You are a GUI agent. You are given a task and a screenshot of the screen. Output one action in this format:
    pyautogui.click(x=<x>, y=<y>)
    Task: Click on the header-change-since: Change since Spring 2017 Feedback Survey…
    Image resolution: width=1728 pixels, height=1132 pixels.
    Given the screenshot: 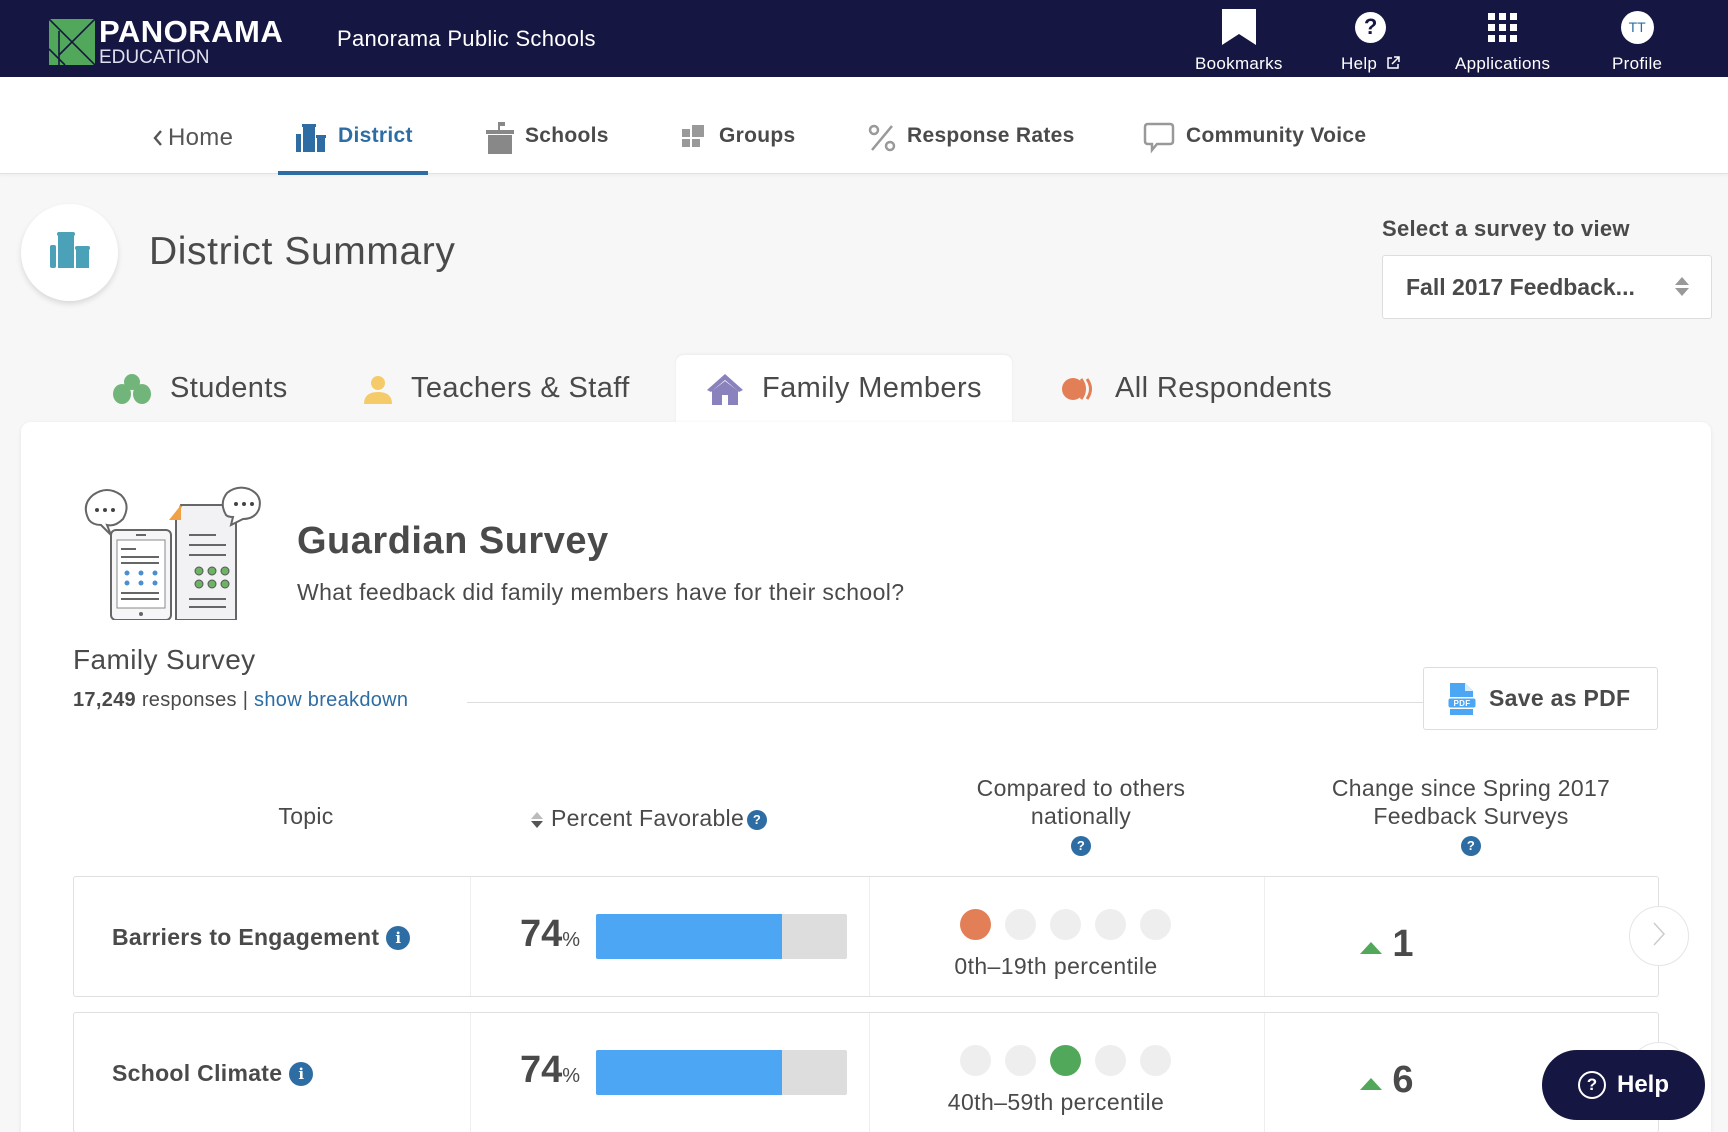 What is the action you would take?
    pyautogui.click(x=1471, y=816)
    